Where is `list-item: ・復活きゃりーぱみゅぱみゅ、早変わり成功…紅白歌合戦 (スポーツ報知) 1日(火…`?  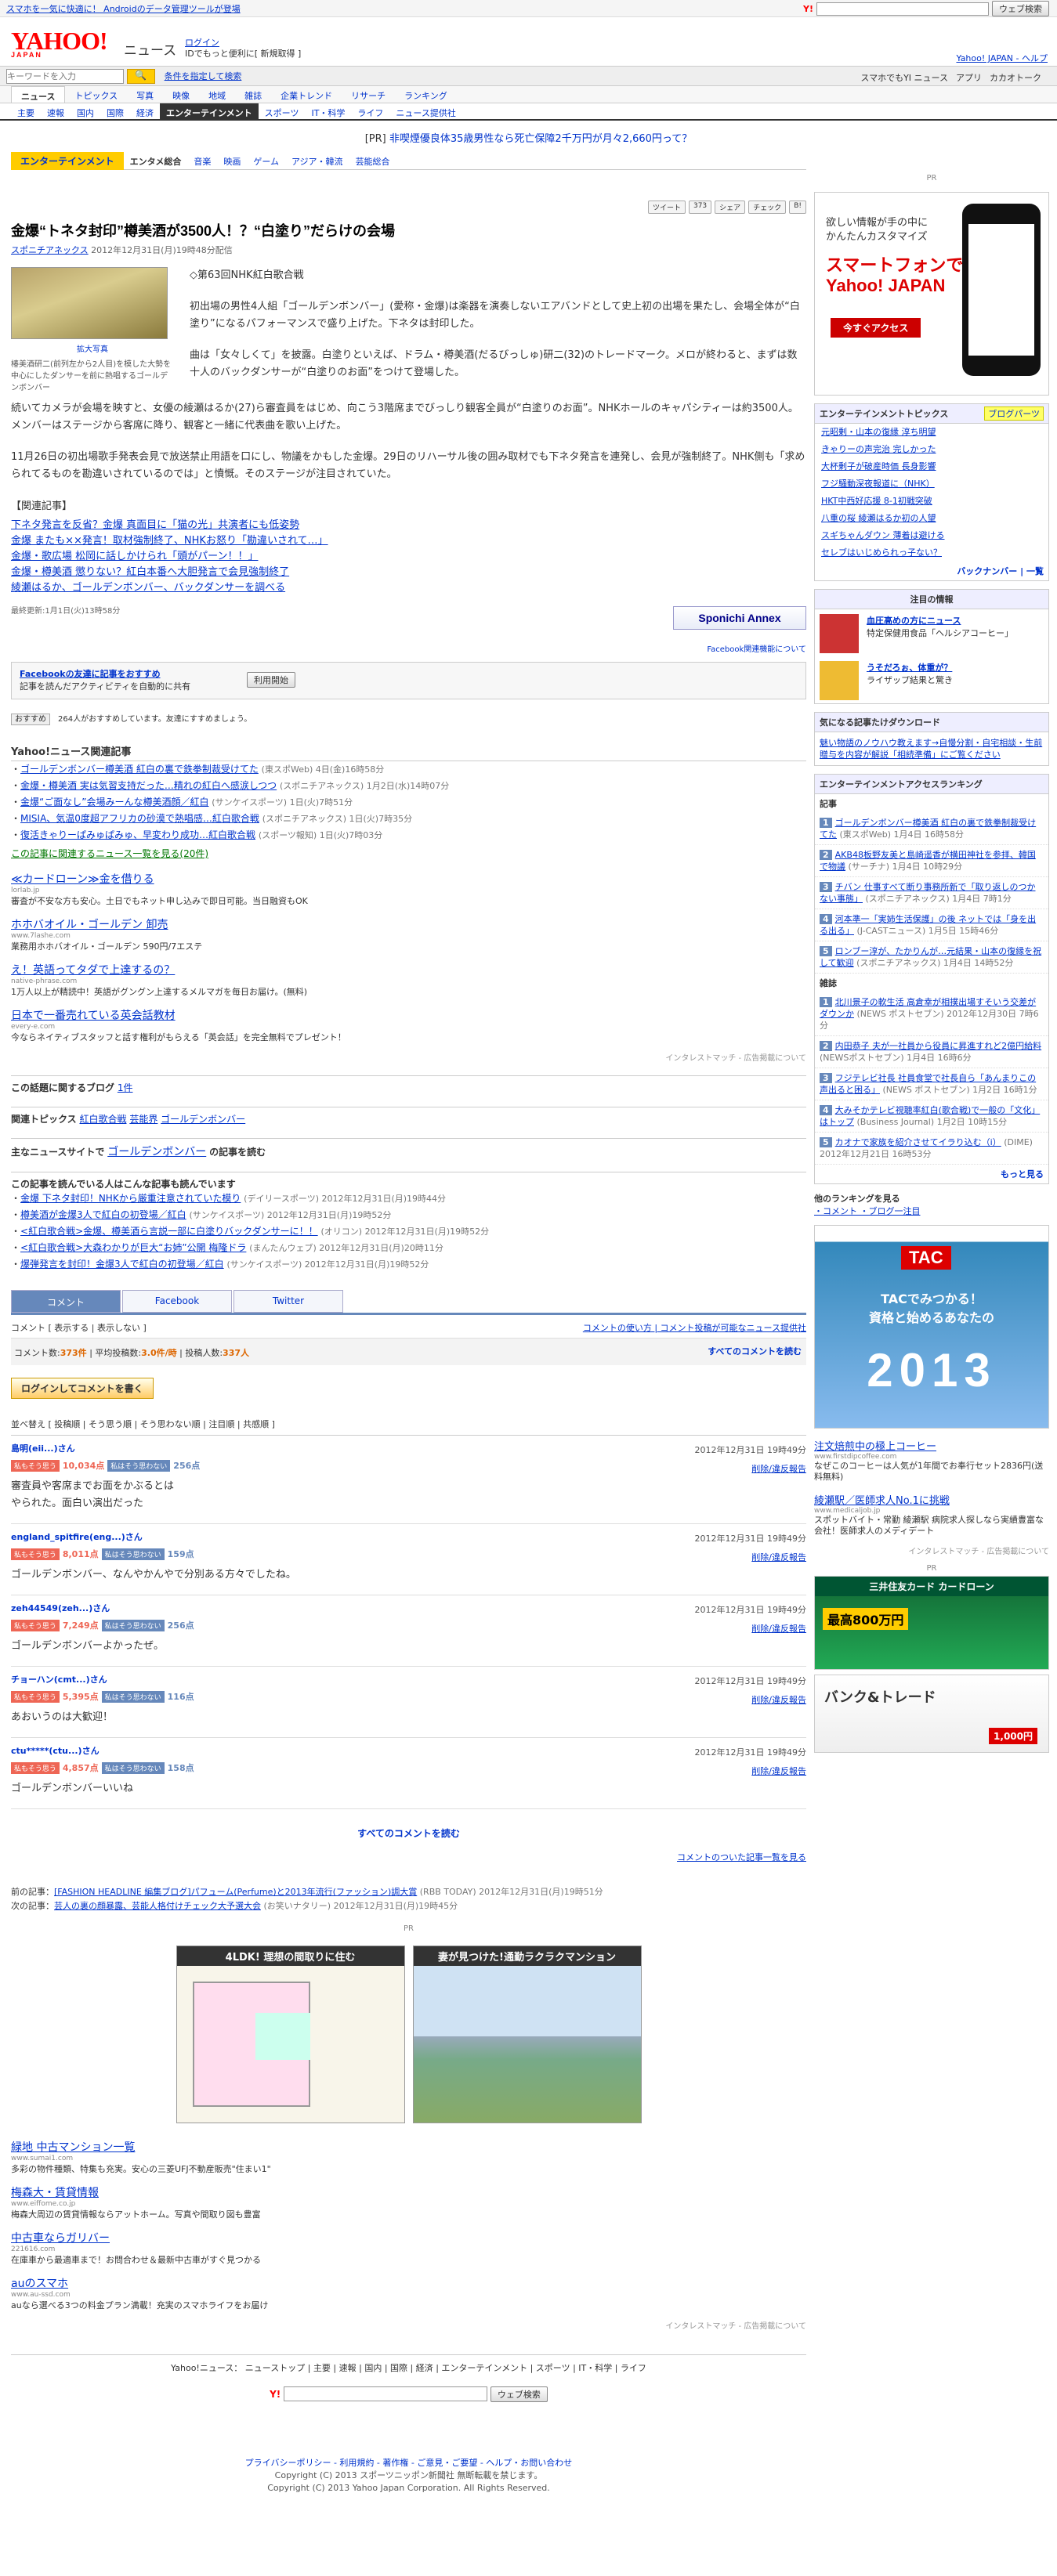
list-item: ・復活きゃりーぱみゅぱみゅ、早変わり成功…紅白歌合戦 (スポーツ報知) 1日(火… is located at coordinates (408, 835).